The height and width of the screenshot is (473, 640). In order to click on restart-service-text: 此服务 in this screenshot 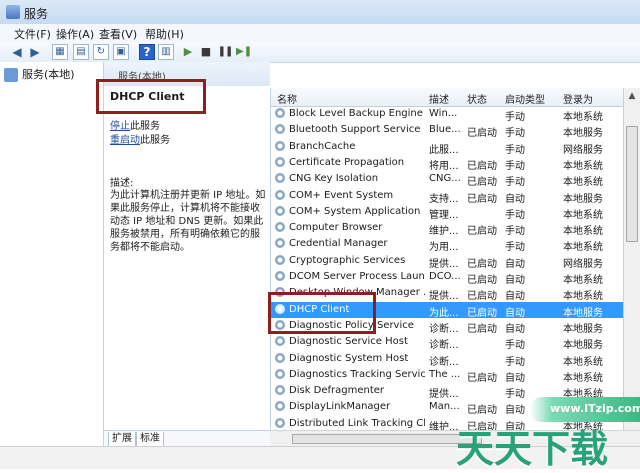, I will do `click(155, 140)`.